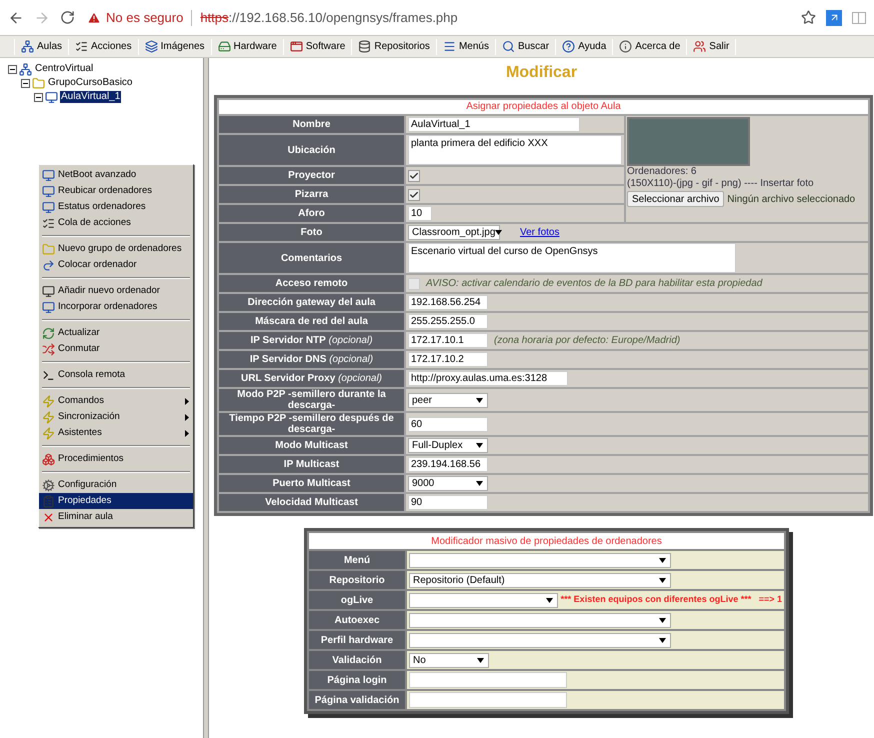  What do you see at coordinates (174, 46) in the screenshot?
I see `toolbar-button: Imágenes` at bounding box center [174, 46].